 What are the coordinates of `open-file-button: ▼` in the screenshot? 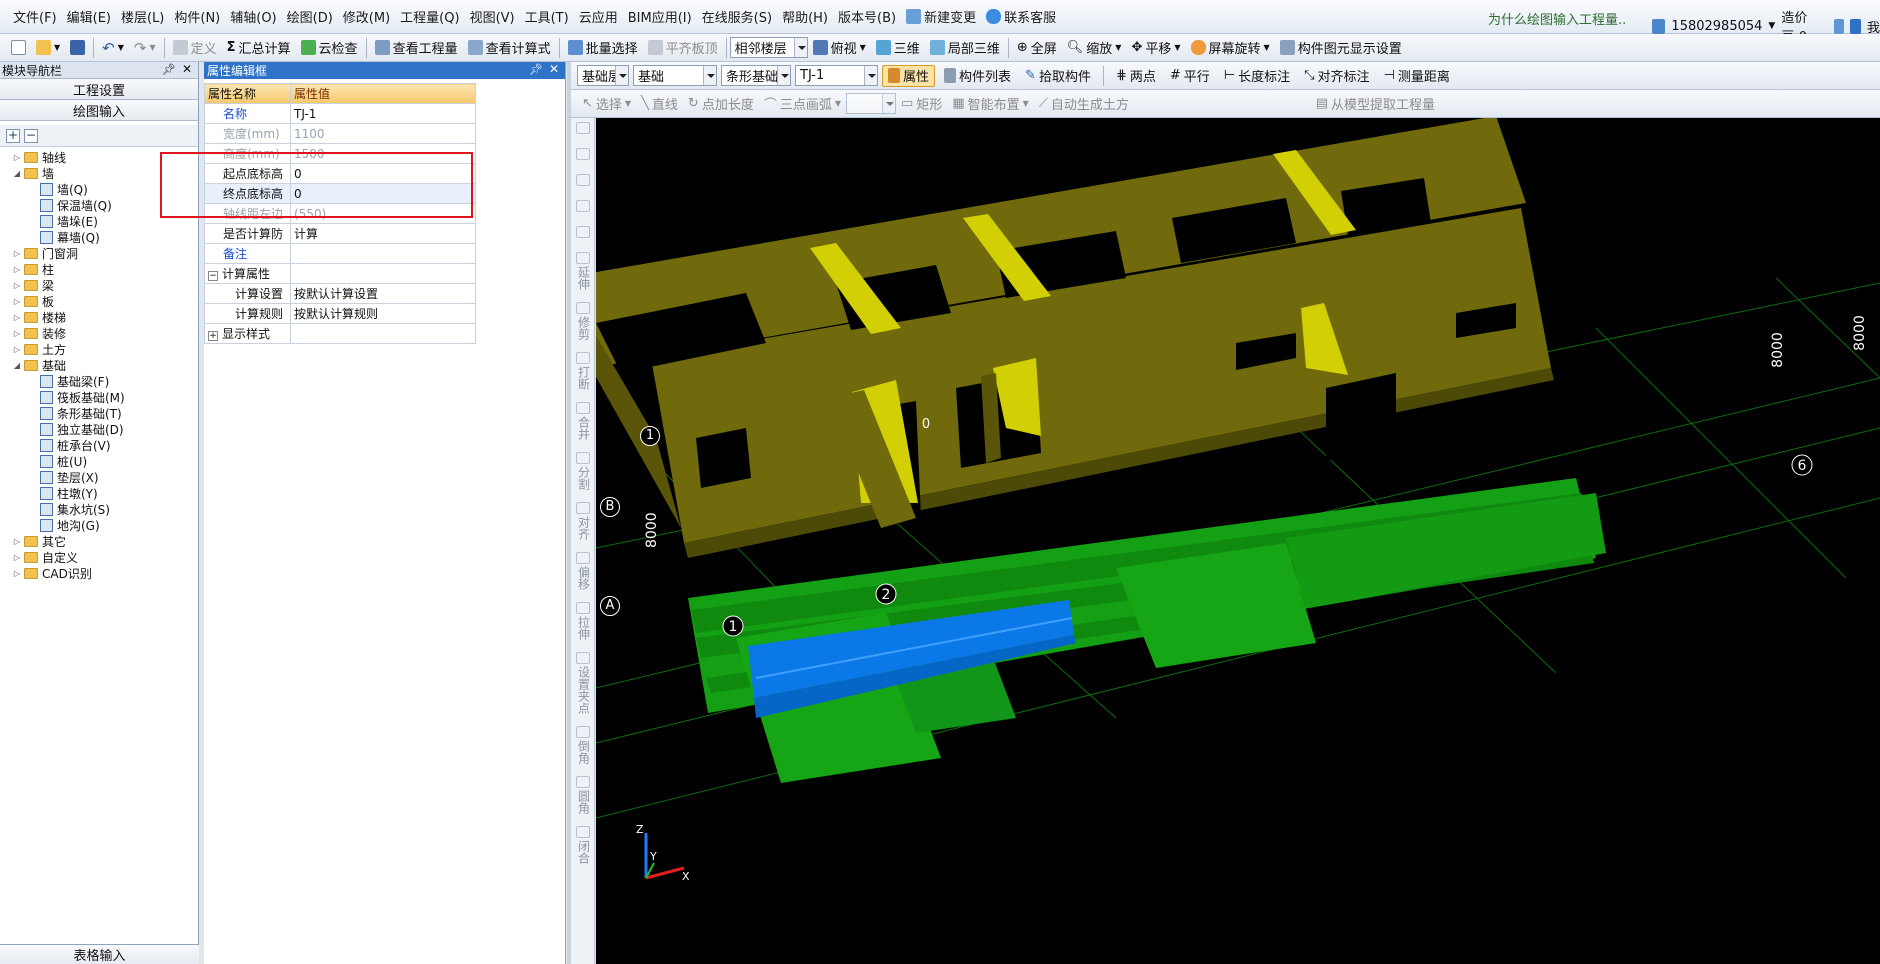 It's located at (48, 48).